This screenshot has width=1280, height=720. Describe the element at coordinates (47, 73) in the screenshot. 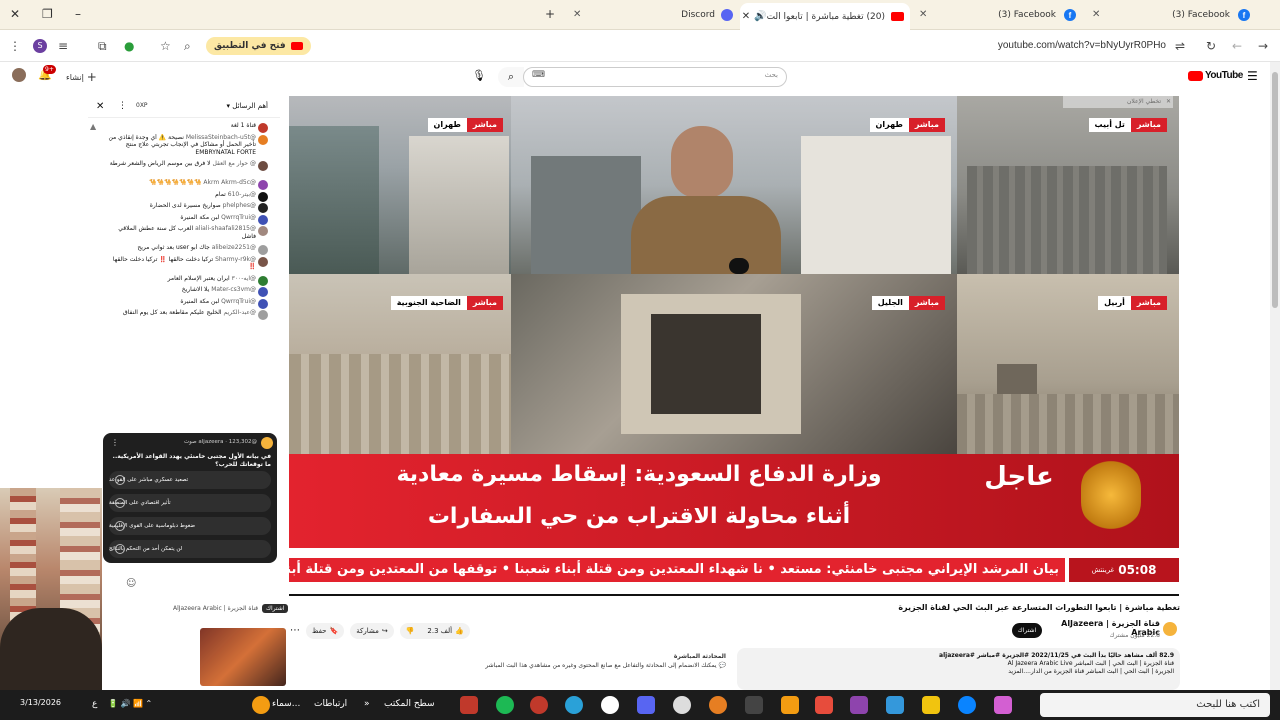

I see `notifications-bell-icon: 🔔 9+` at that location.